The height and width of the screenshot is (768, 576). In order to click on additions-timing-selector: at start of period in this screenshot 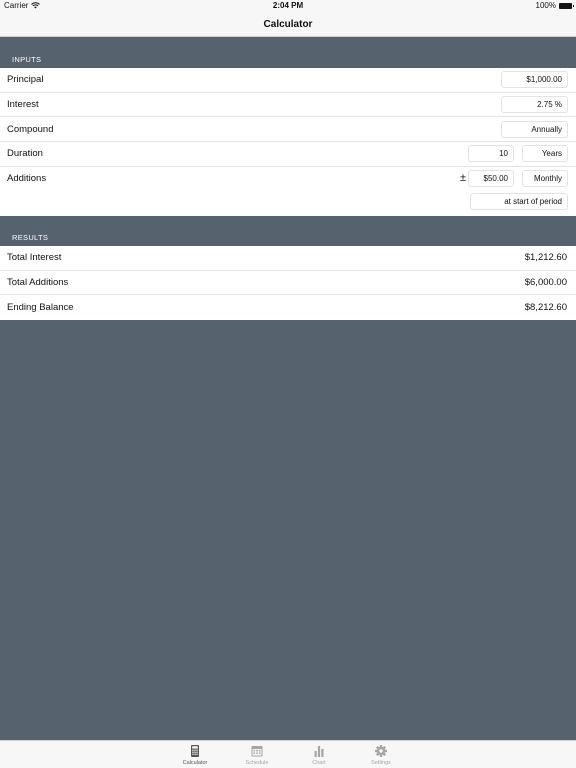, I will do `click(519, 201)`.